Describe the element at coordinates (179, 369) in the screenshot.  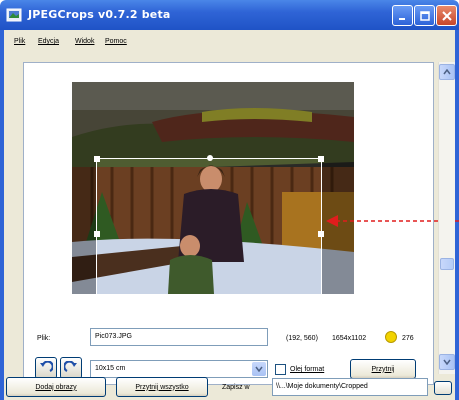
I see `format-select: 10x15 cm` at that location.